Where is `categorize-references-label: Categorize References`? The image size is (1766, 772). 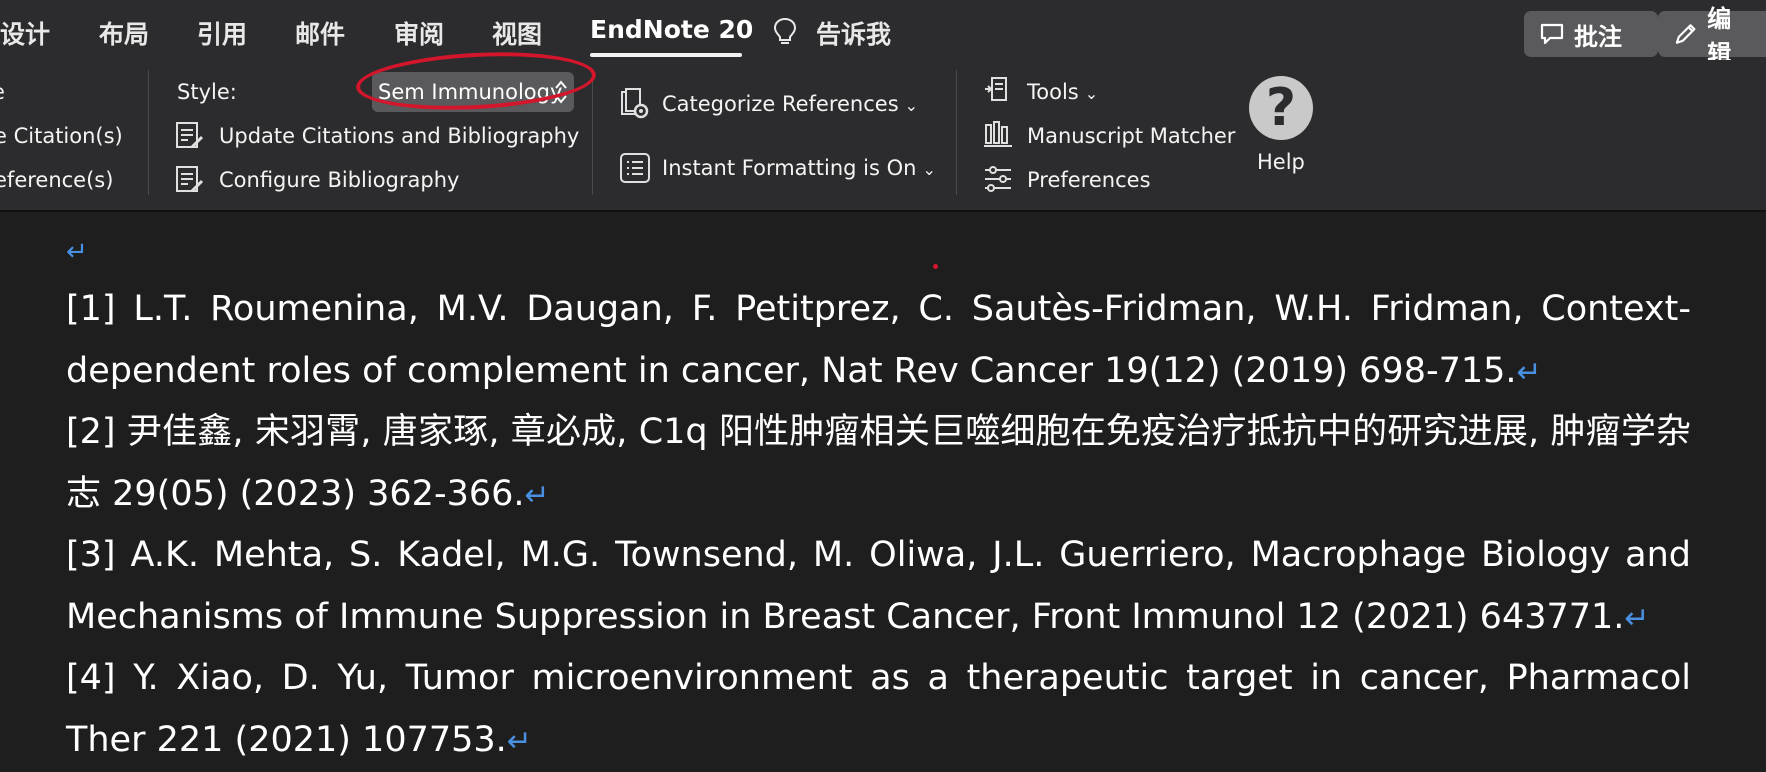 categorize-references-label: Categorize References is located at coordinates (780, 104).